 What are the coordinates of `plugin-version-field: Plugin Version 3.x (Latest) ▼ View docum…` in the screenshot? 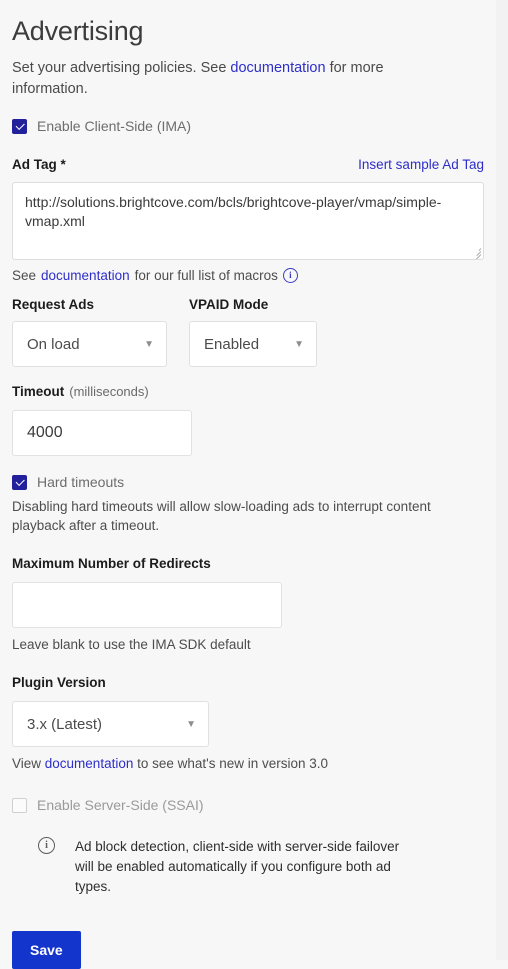 It's located at (248, 723).